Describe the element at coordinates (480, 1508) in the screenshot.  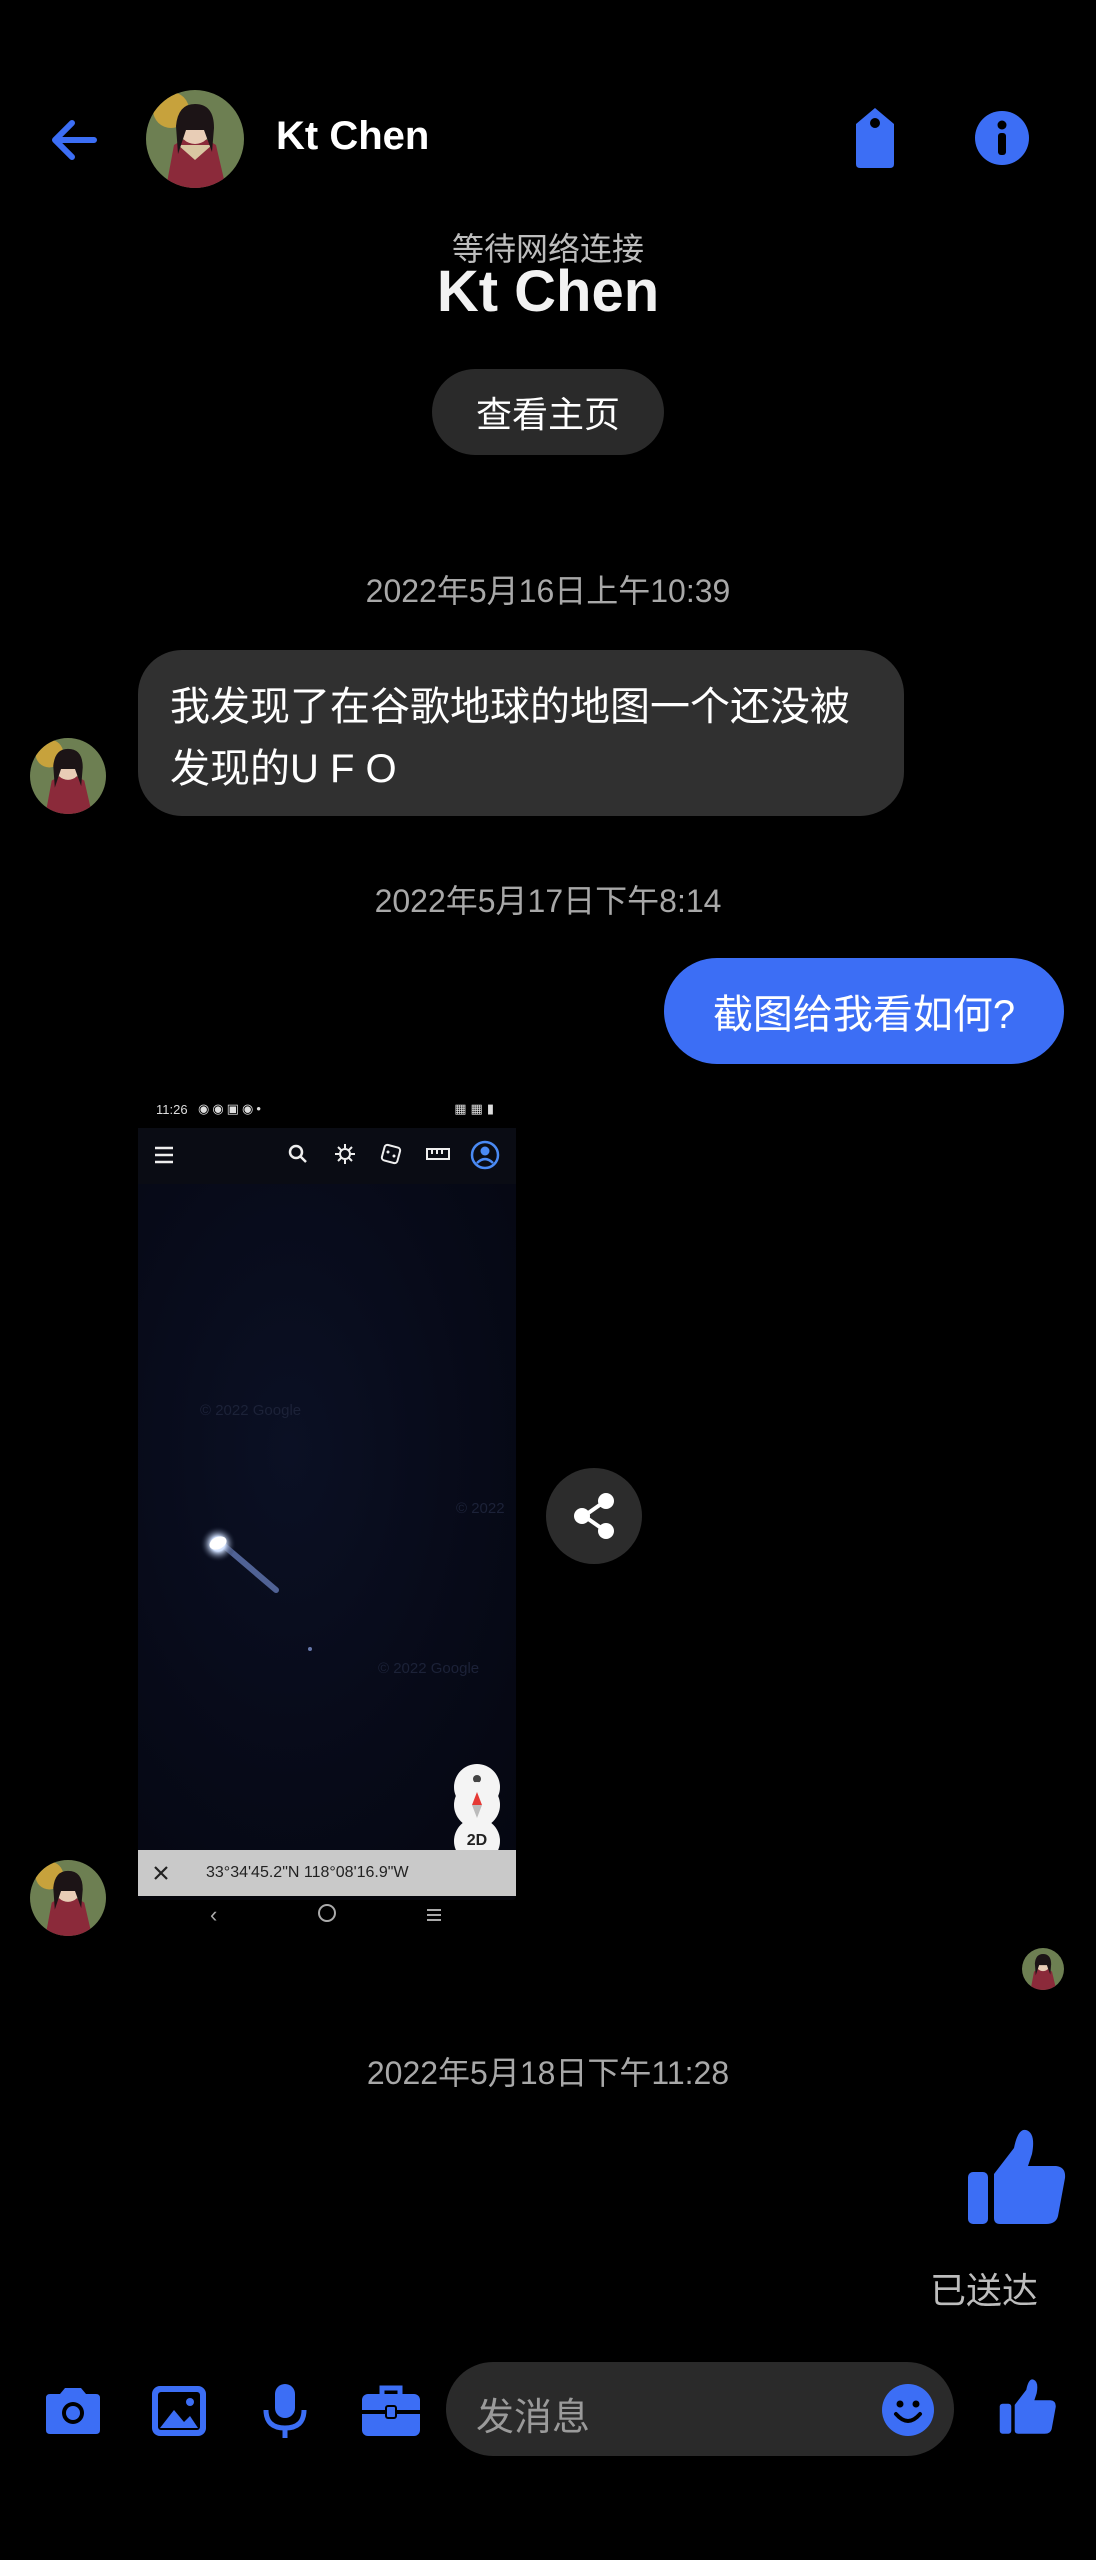
I see `map-watermark: © 2022` at that location.